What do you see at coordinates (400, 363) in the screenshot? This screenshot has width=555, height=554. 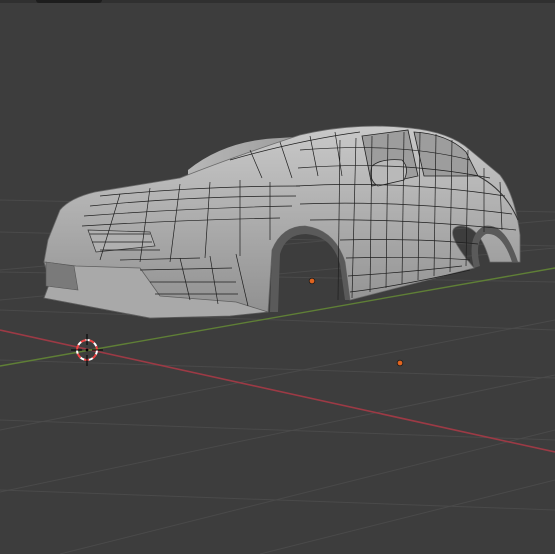 I see `secondary-origin-icon` at bounding box center [400, 363].